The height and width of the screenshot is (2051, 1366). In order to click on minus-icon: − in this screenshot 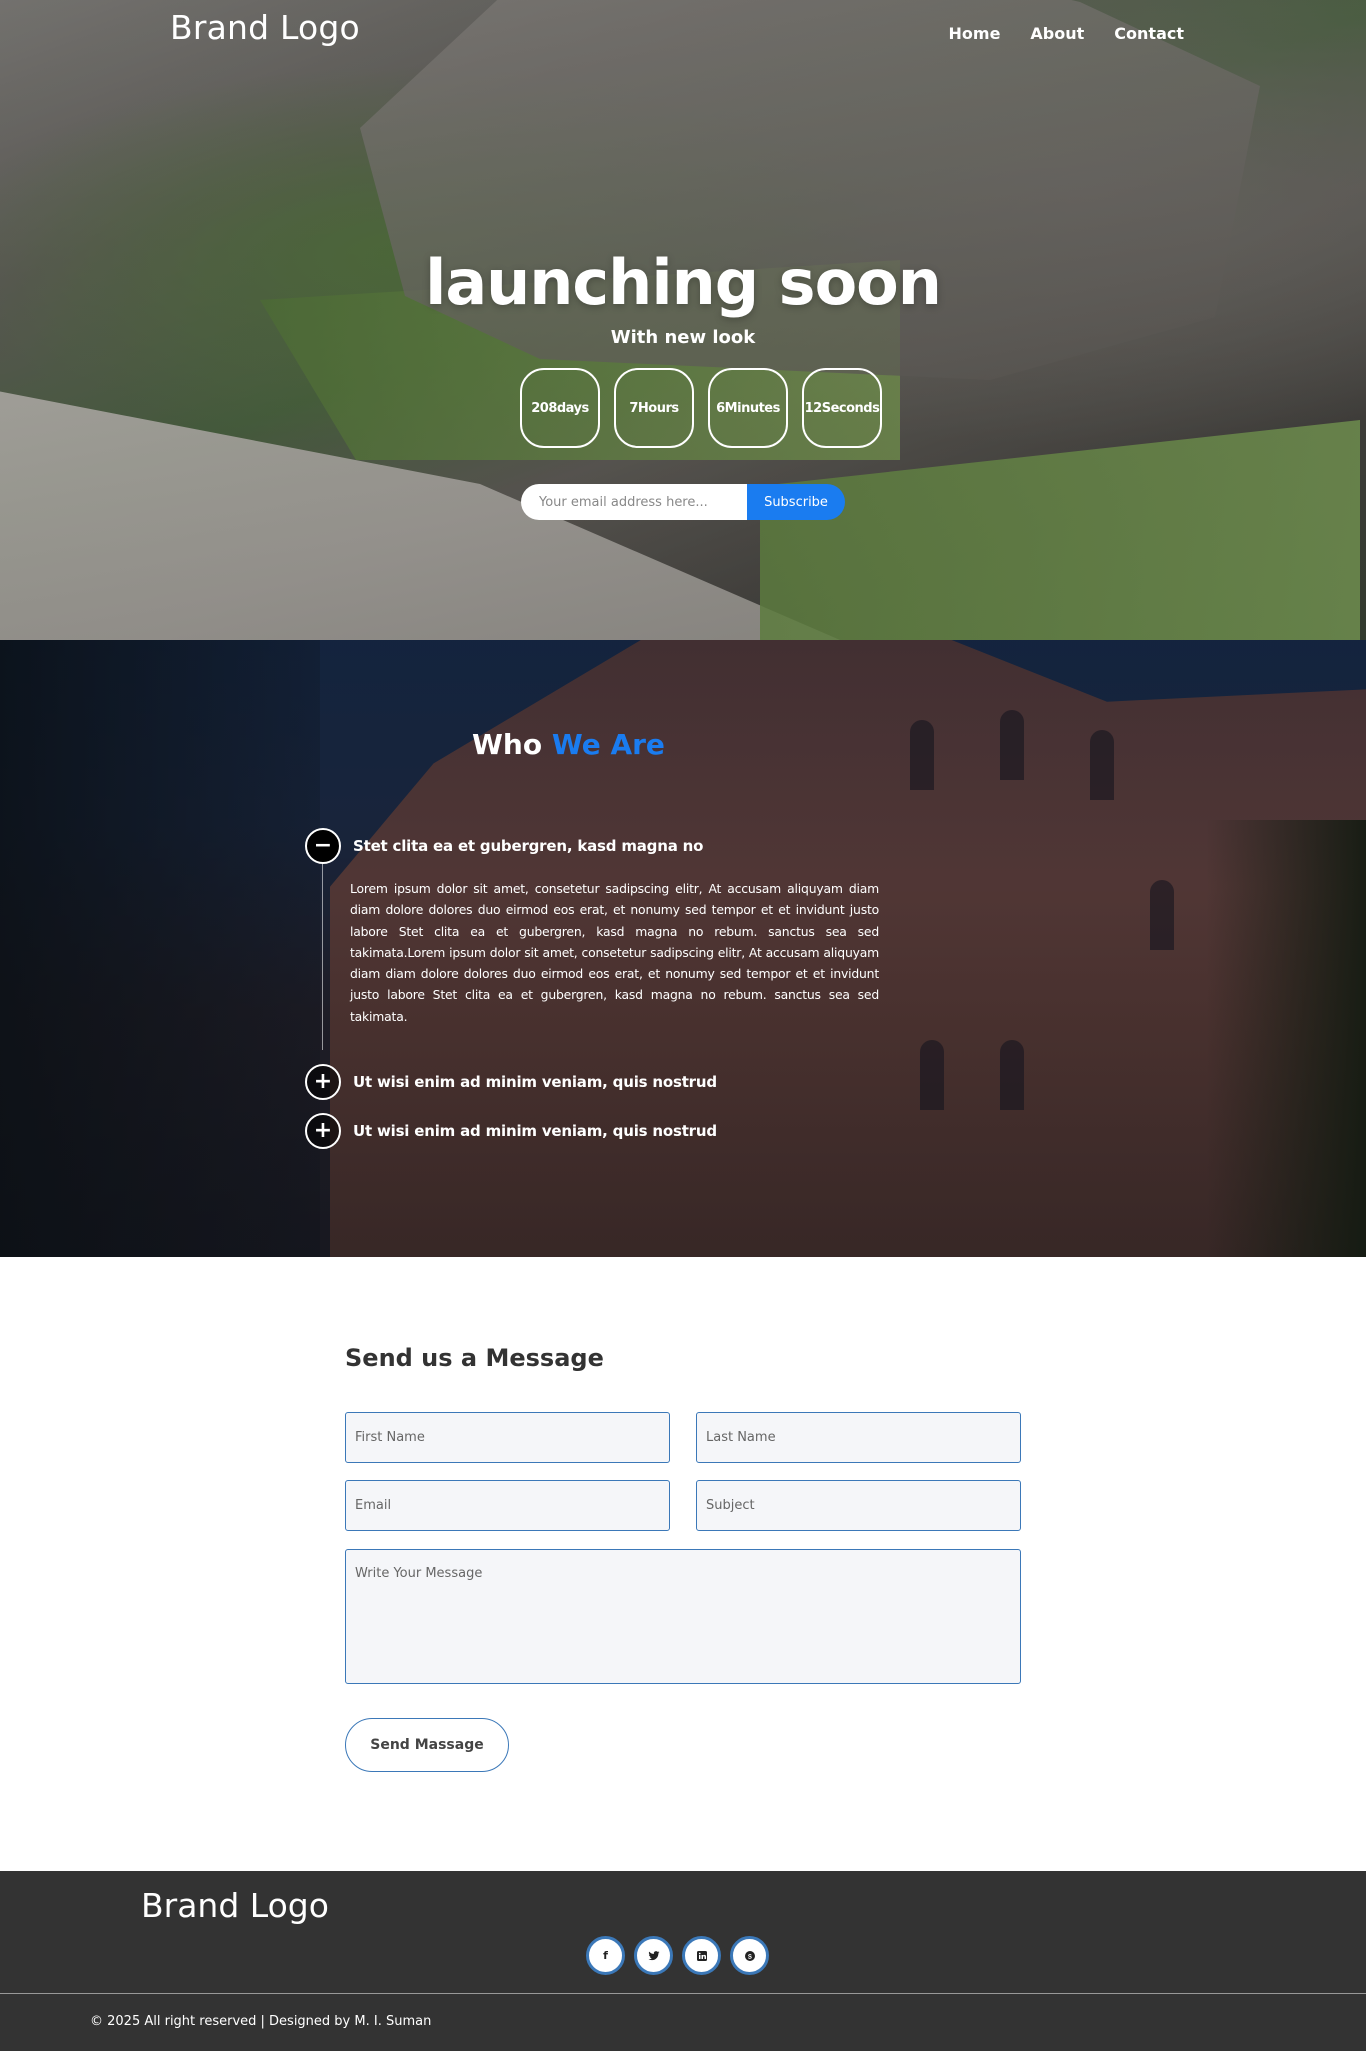, I will do `click(323, 845)`.